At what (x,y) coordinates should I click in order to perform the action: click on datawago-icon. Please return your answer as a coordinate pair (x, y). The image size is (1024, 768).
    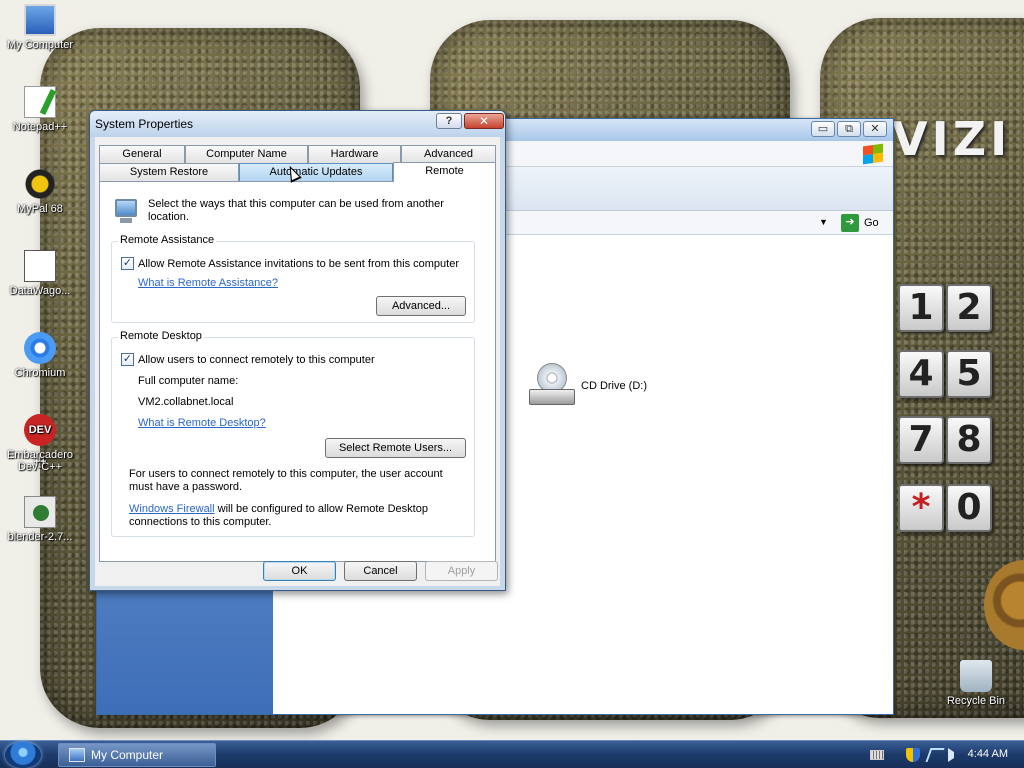
    Looking at the image, I should click on (40, 266).